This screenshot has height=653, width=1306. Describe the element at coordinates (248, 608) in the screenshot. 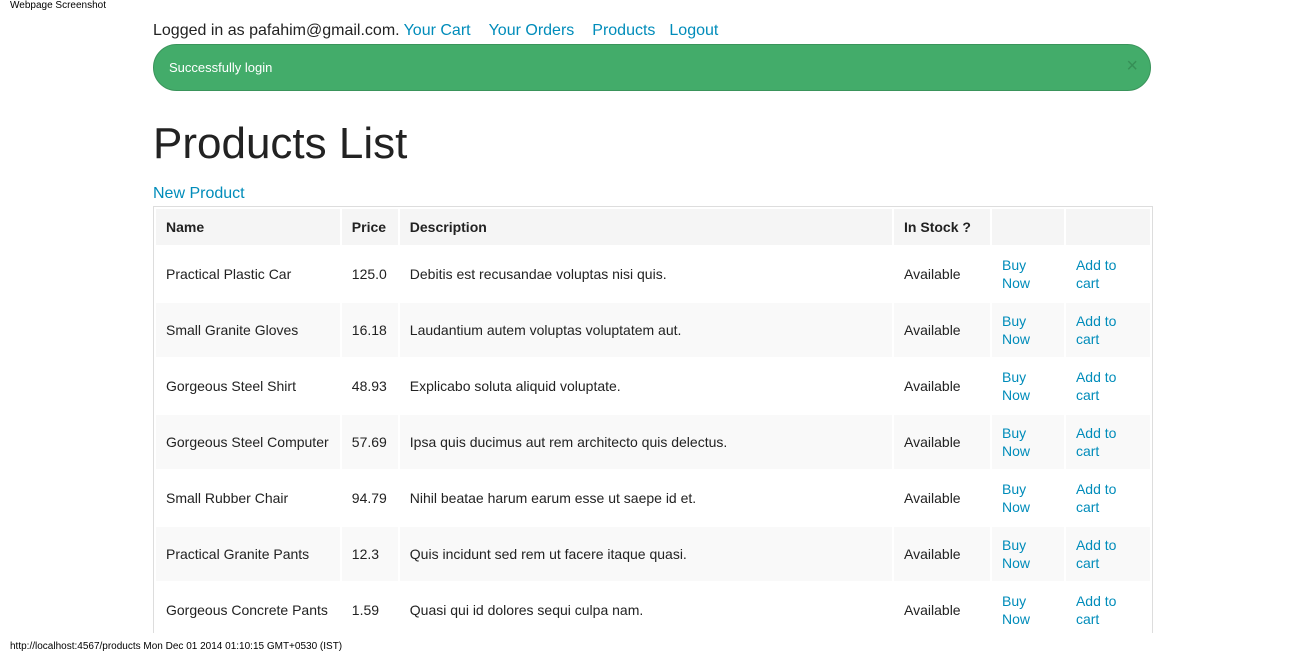

I see `cell-name: Gorgeous Concrete Pants` at that location.